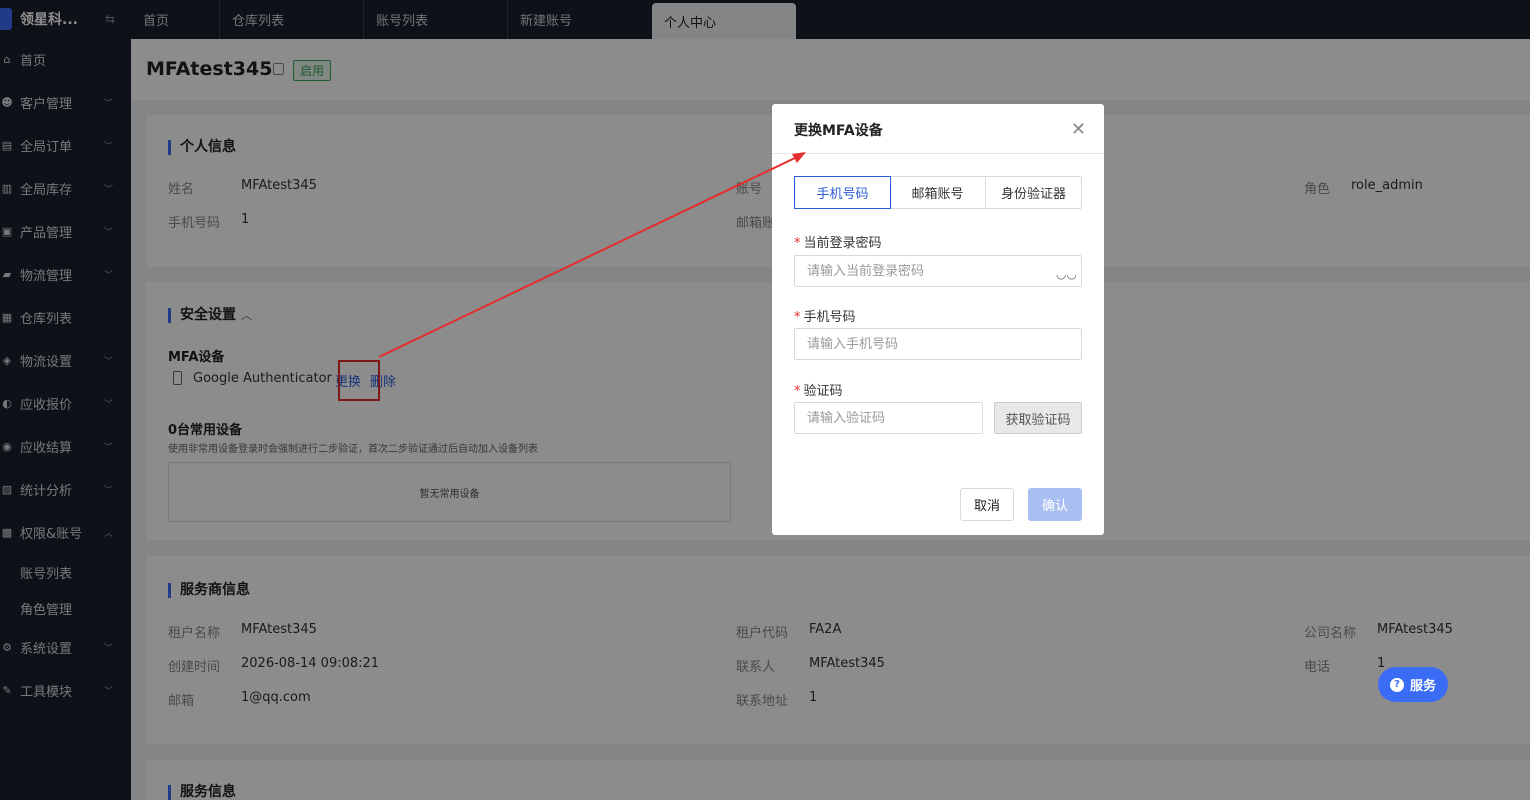 This screenshot has width=1530, height=800. Describe the element at coordinates (838, 131) in the screenshot. I see `dialog-title: 更换MFA设备` at that location.